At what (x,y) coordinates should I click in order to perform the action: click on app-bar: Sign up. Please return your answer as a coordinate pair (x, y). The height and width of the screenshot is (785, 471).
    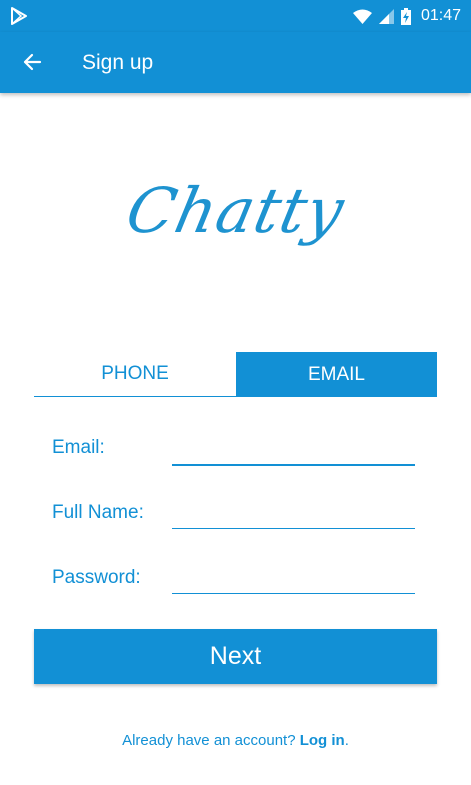
    Looking at the image, I should click on (235, 62).